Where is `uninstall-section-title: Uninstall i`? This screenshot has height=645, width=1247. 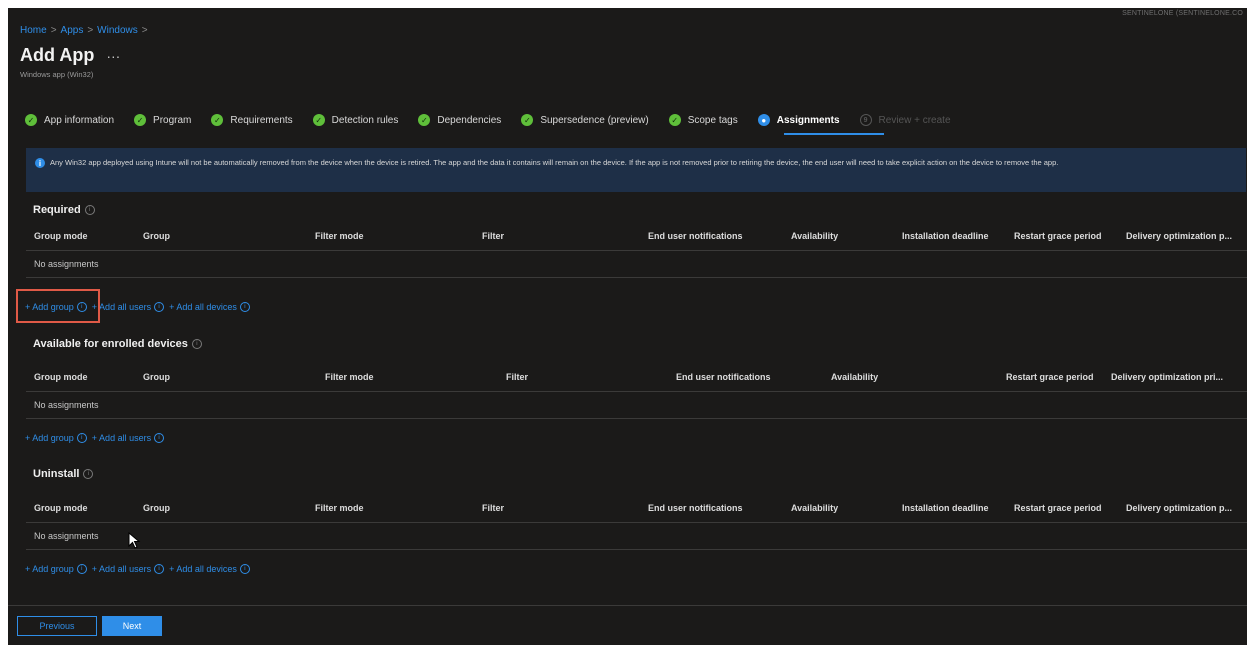 uninstall-section-title: Uninstall i is located at coordinates (63, 474).